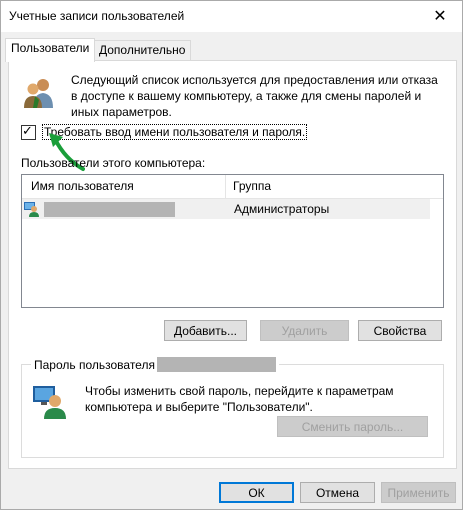 The height and width of the screenshot is (510, 463). I want to click on close-icon: ✕, so click(440, 16).